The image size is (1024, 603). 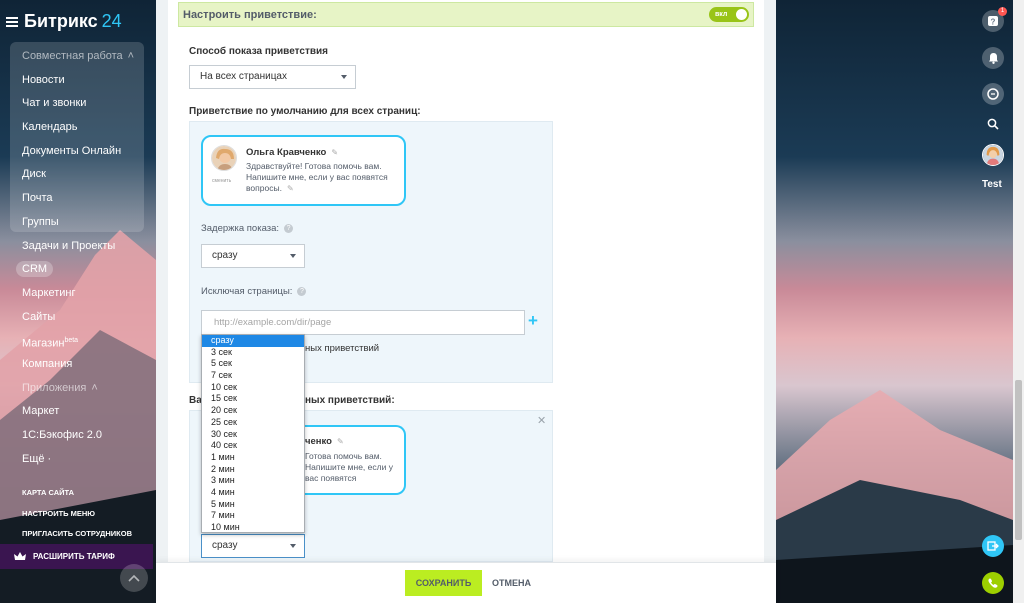 I want to click on greeting-toggle: вкл, so click(x=729, y=14).